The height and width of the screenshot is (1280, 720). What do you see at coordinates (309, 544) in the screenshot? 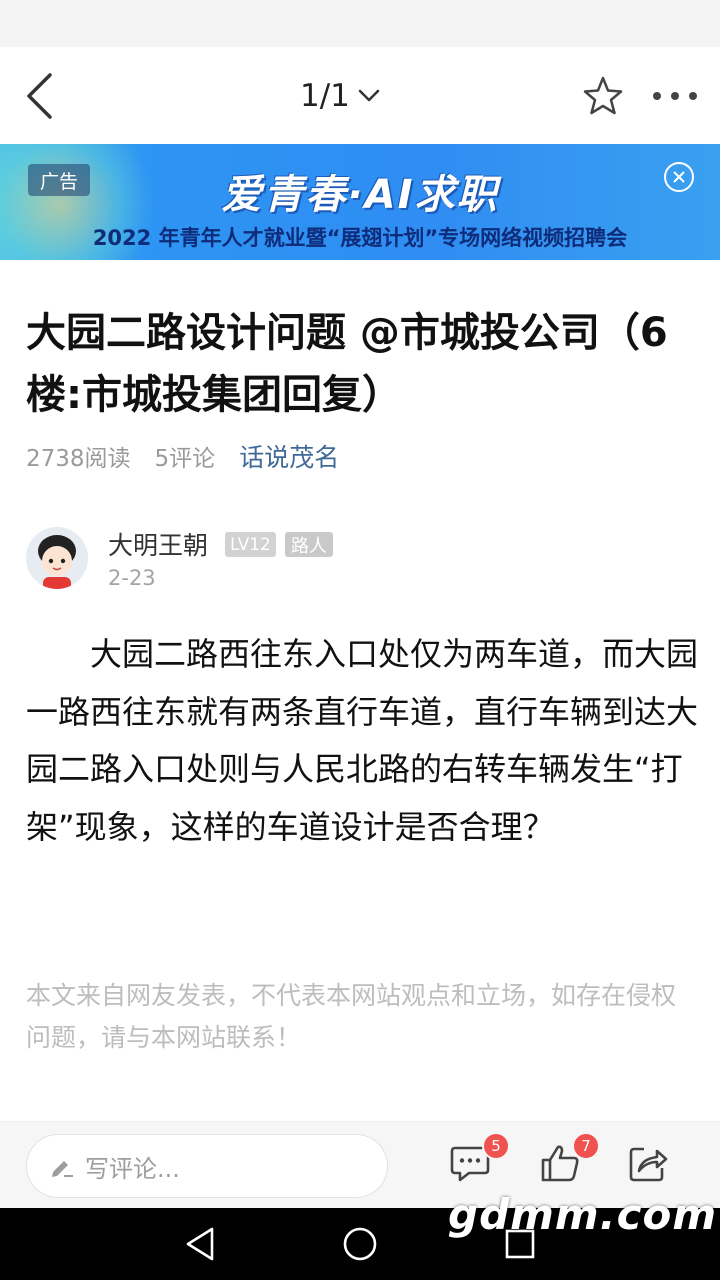
I see `role-badge: 路人` at bounding box center [309, 544].